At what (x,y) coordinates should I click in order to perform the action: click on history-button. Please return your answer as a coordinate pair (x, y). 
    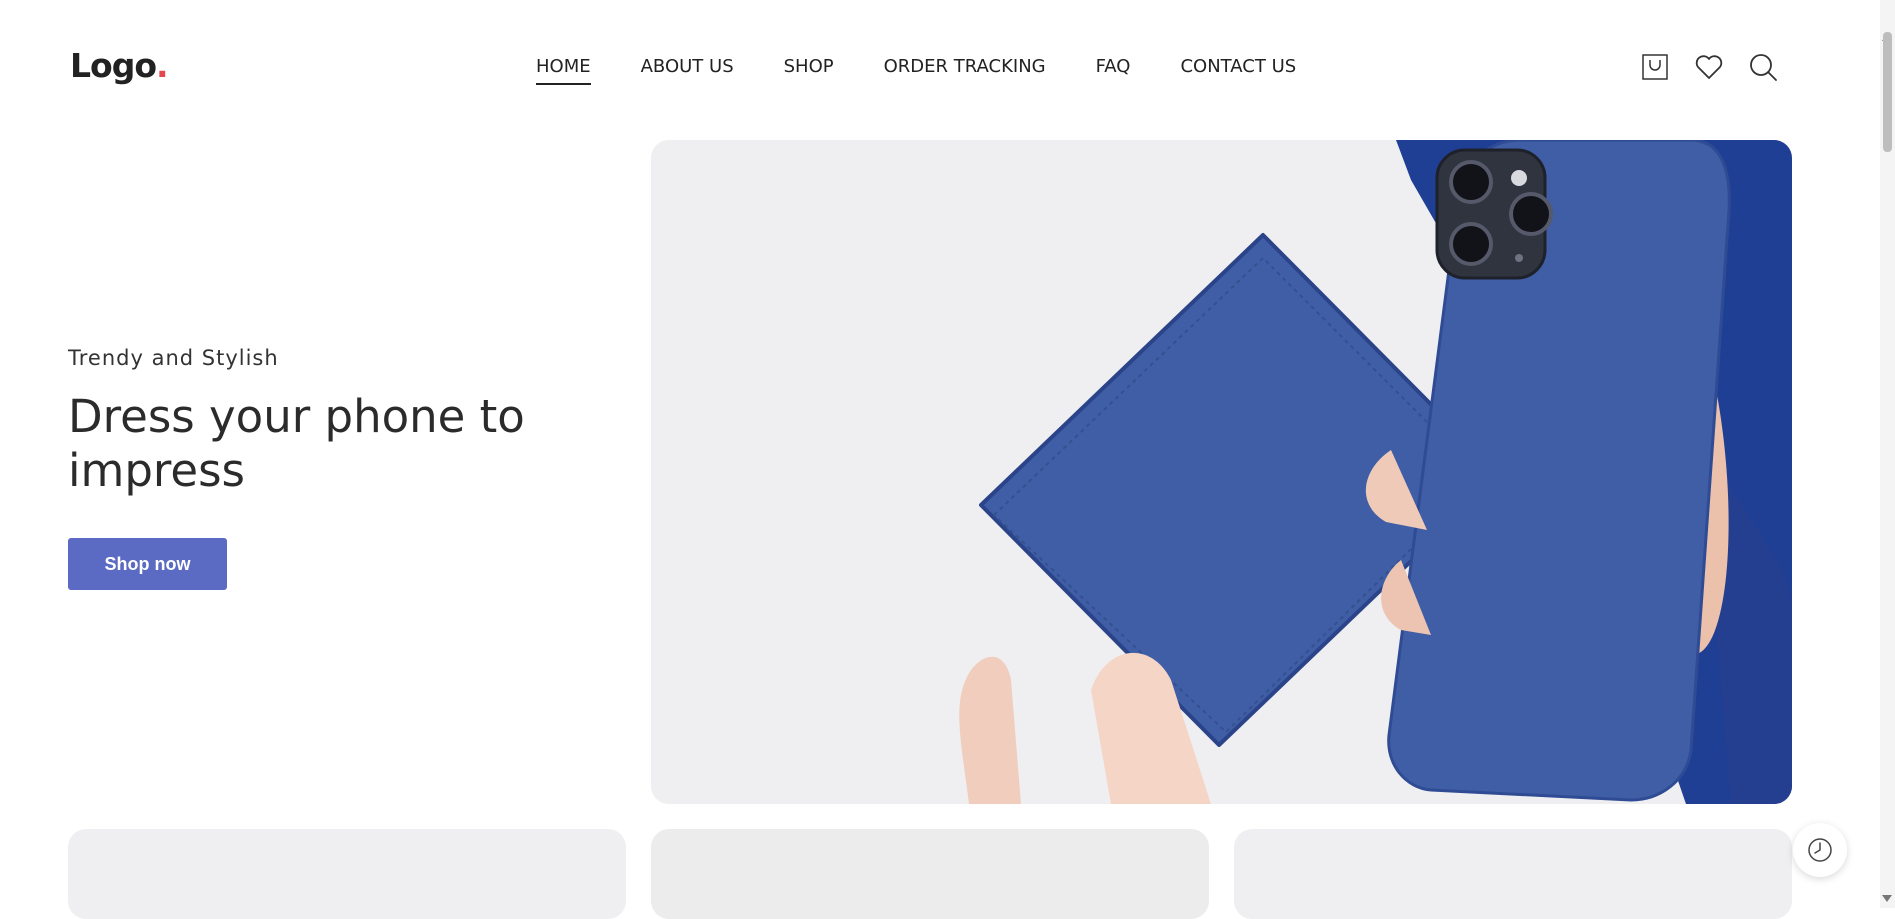
    Looking at the image, I should click on (1820, 850).